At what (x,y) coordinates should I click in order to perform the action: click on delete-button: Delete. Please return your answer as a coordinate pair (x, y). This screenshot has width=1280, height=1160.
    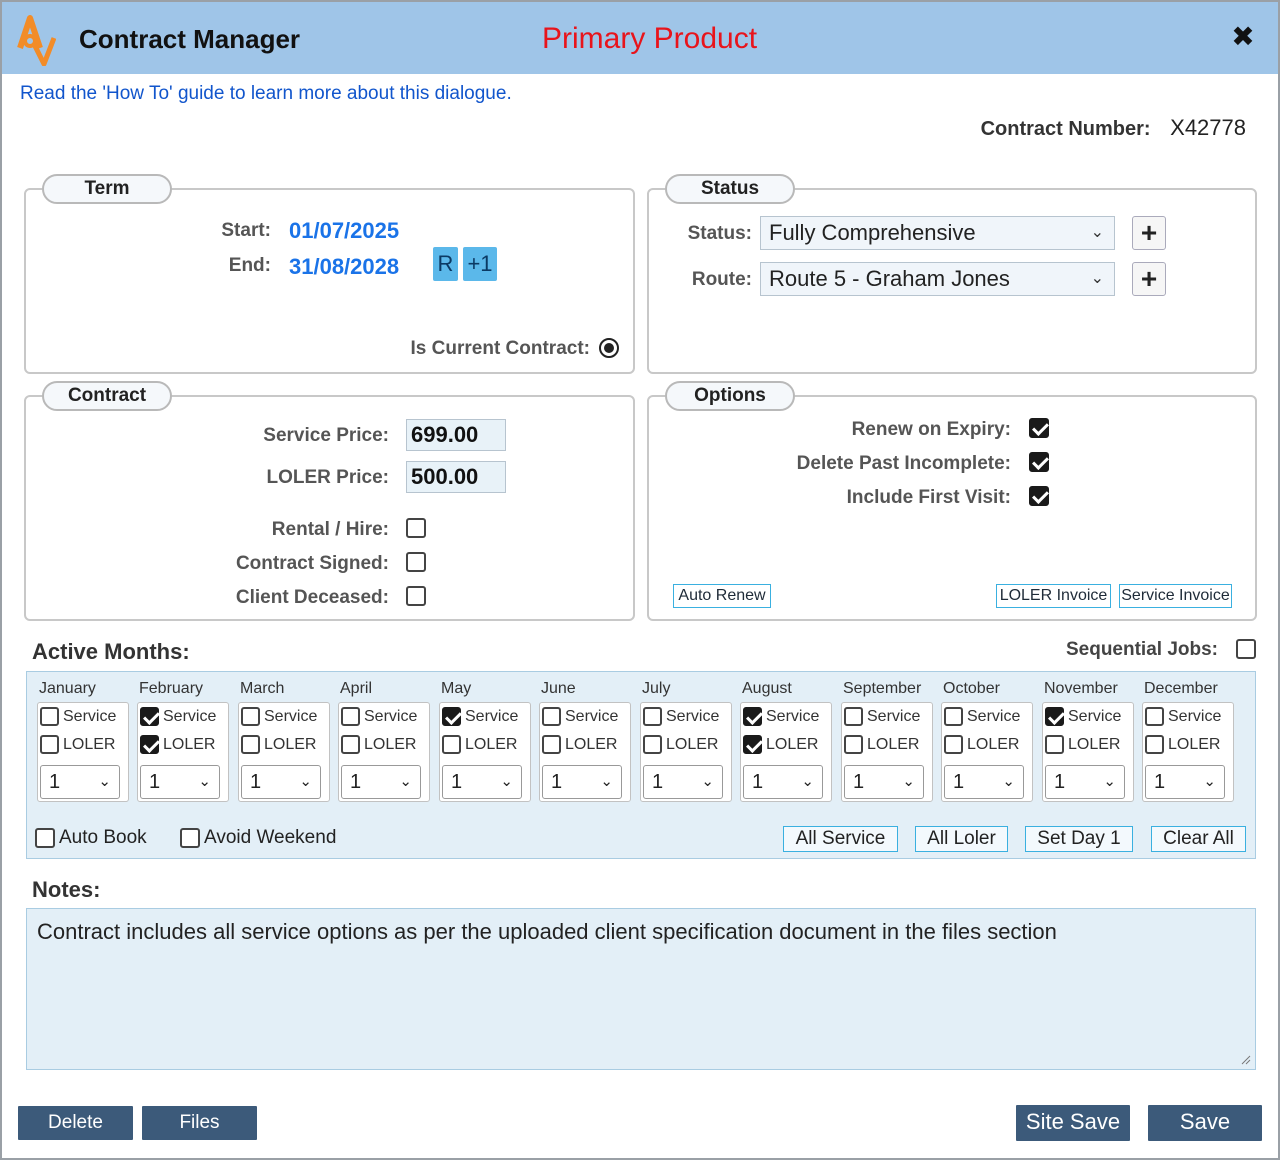
    Looking at the image, I should click on (75, 1123).